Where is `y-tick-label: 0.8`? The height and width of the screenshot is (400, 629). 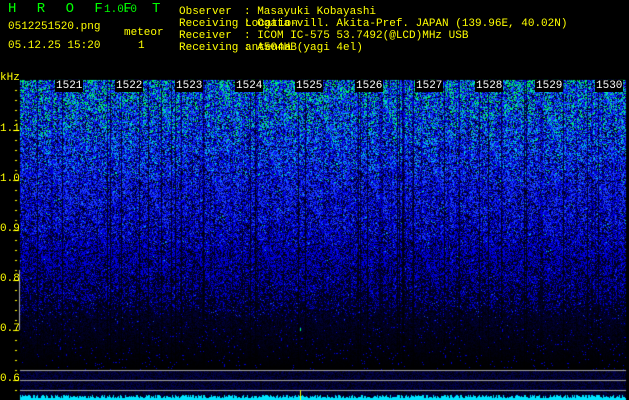
y-tick-label: 0.8 is located at coordinates (10, 279).